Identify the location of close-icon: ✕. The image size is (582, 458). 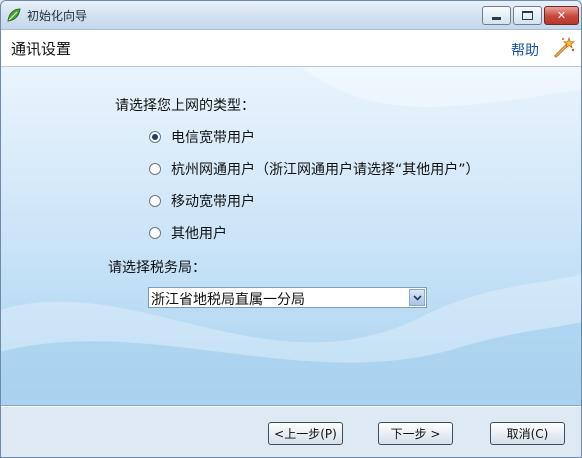
(561, 15).